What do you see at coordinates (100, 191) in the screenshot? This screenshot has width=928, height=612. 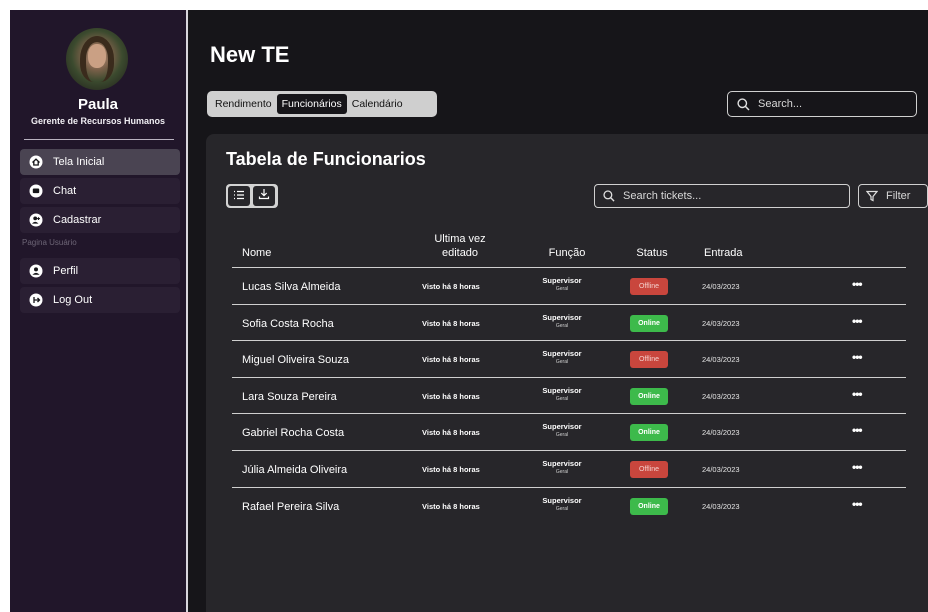 I see `sidebar-item-chat: Chat` at bounding box center [100, 191].